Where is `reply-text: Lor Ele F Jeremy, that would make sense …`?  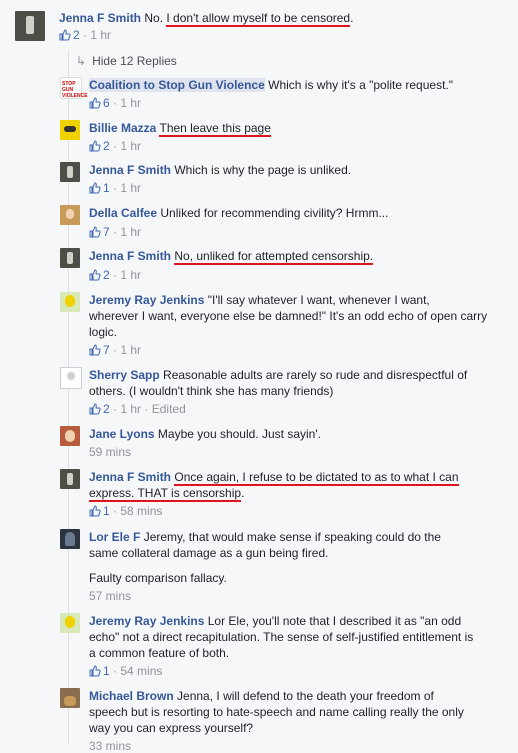
reply-text: Lor Ele F Jeremy, that would make sense … is located at coordinates (265, 537).